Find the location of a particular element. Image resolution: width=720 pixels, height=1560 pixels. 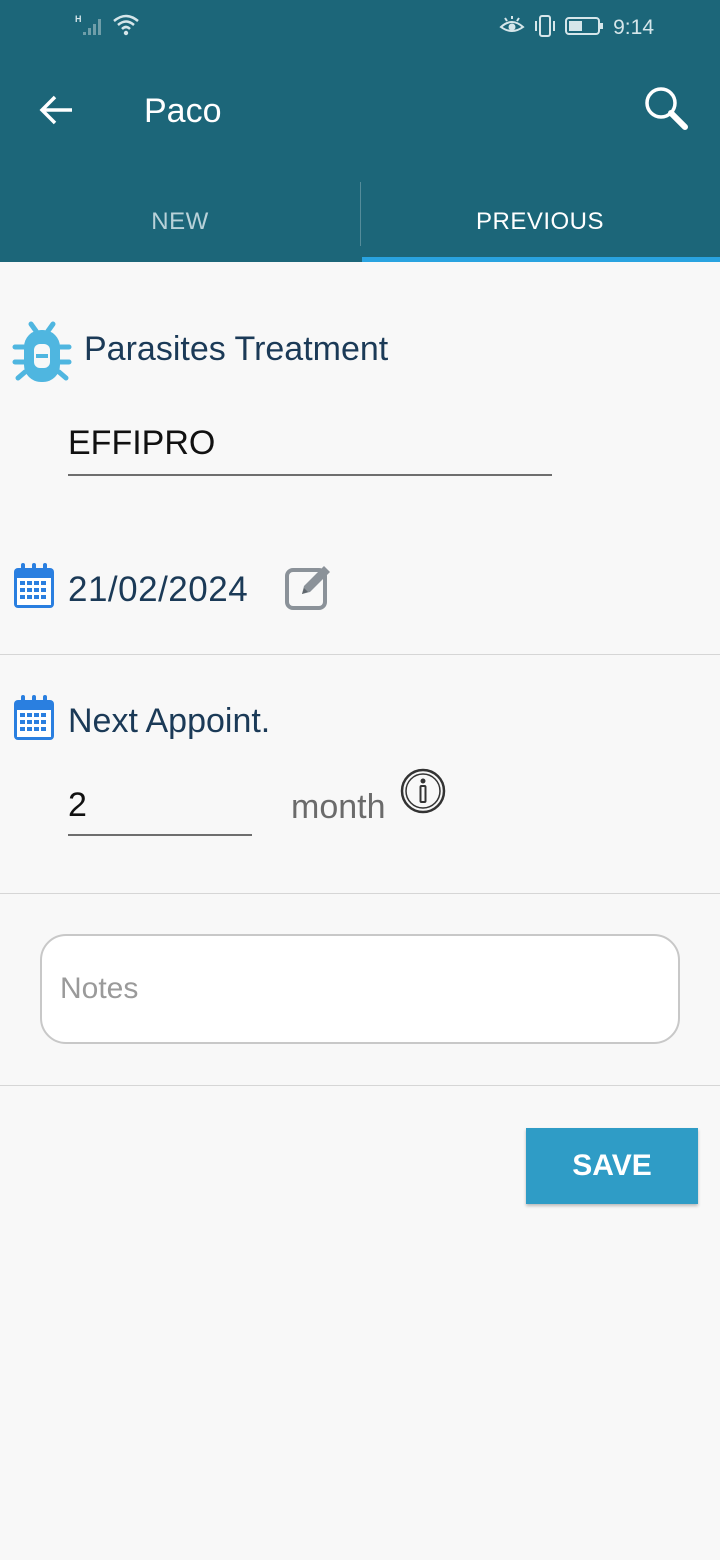

eye-icon is located at coordinates (512, 28).